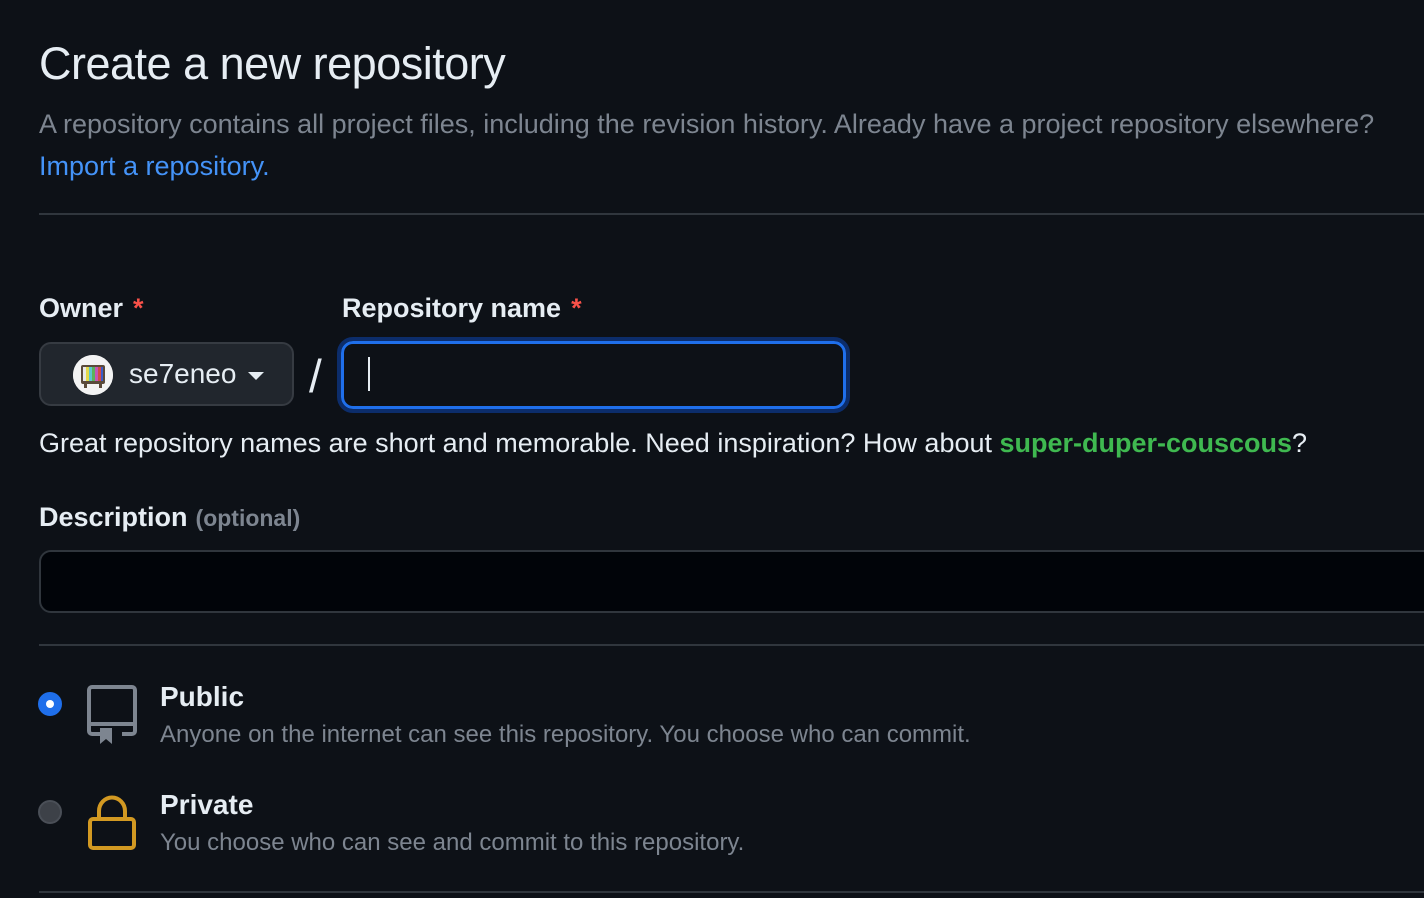  Describe the element at coordinates (369, 374) in the screenshot. I see `text-cursor` at that location.